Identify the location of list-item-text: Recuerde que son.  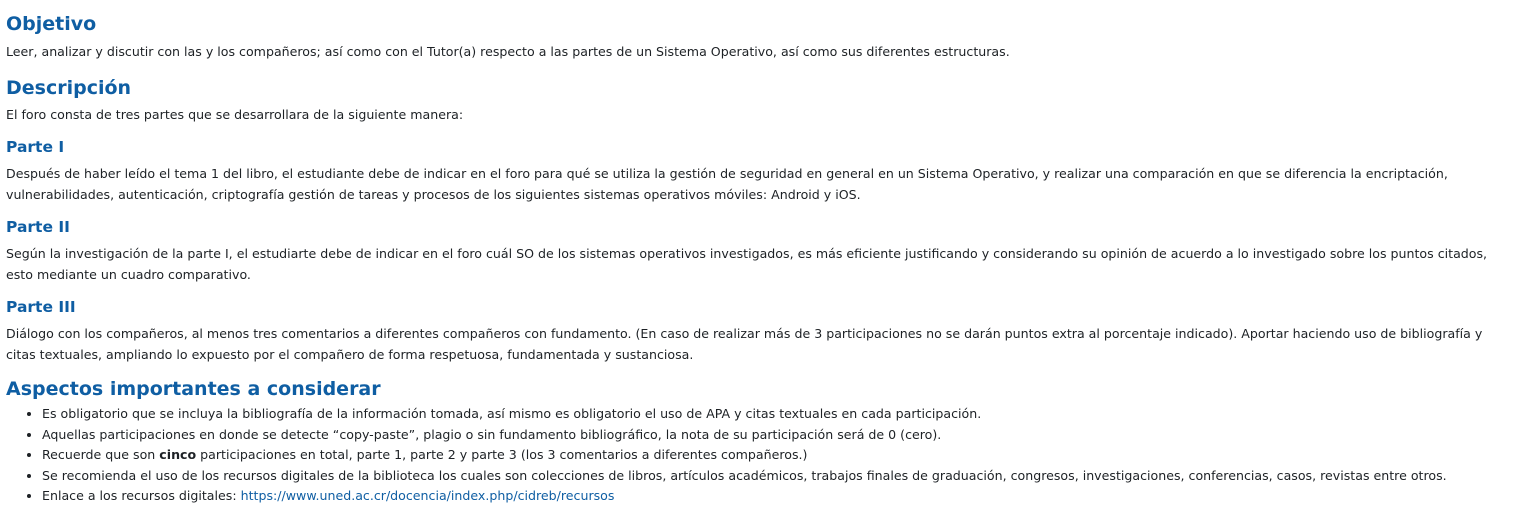
(101, 454).